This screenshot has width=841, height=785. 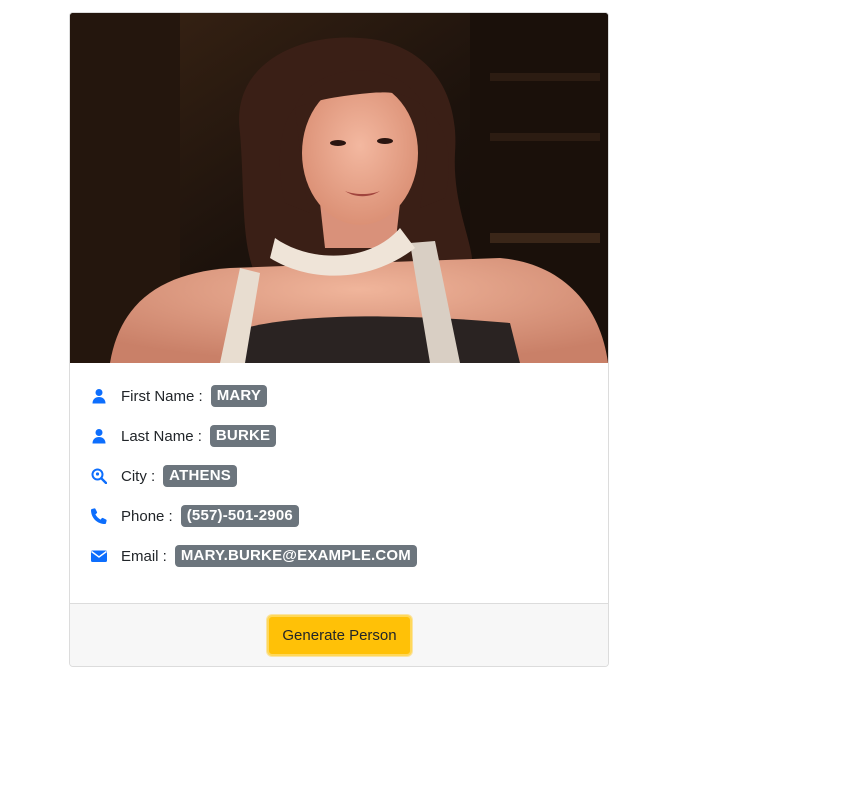 I want to click on card-footer: Generate Person, so click(x=339, y=634).